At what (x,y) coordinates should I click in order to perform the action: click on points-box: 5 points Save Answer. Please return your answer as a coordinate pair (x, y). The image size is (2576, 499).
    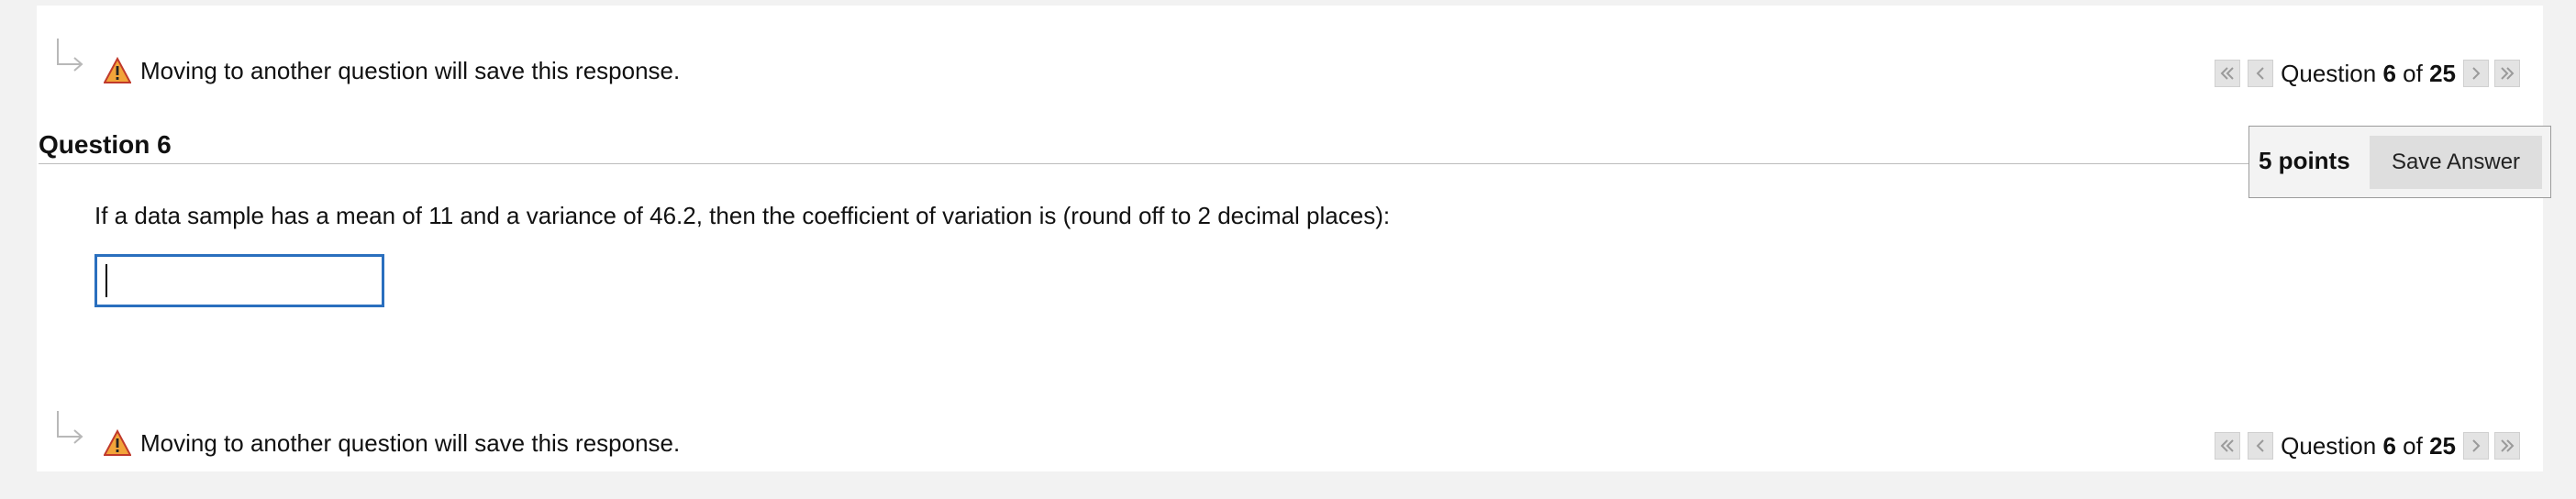
    Looking at the image, I should click on (2399, 162).